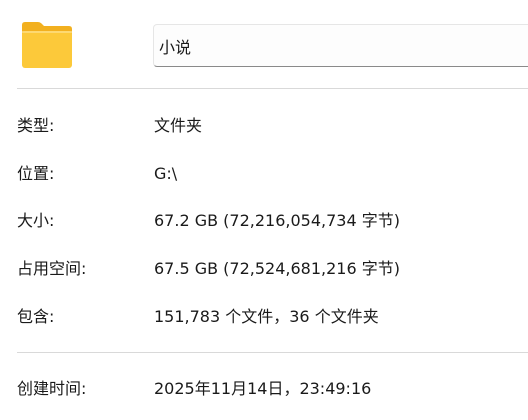  Describe the element at coordinates (47, 45) in the screenshot. I see `folder-icon` at that location.